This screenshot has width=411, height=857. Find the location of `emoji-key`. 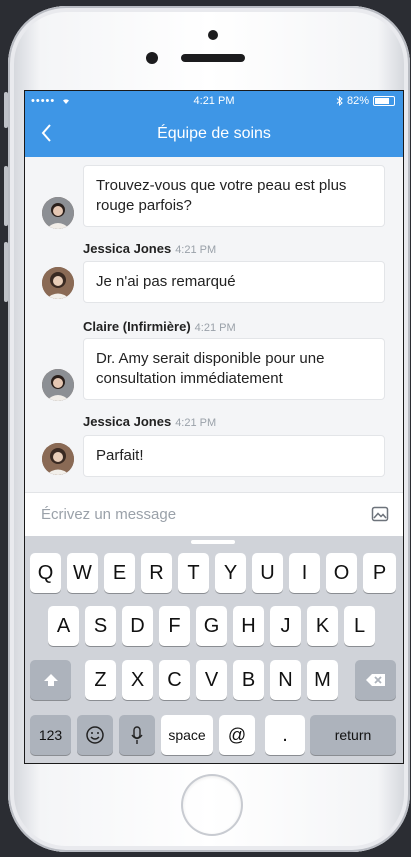

emoji-key is located at coordinates (95, 735).